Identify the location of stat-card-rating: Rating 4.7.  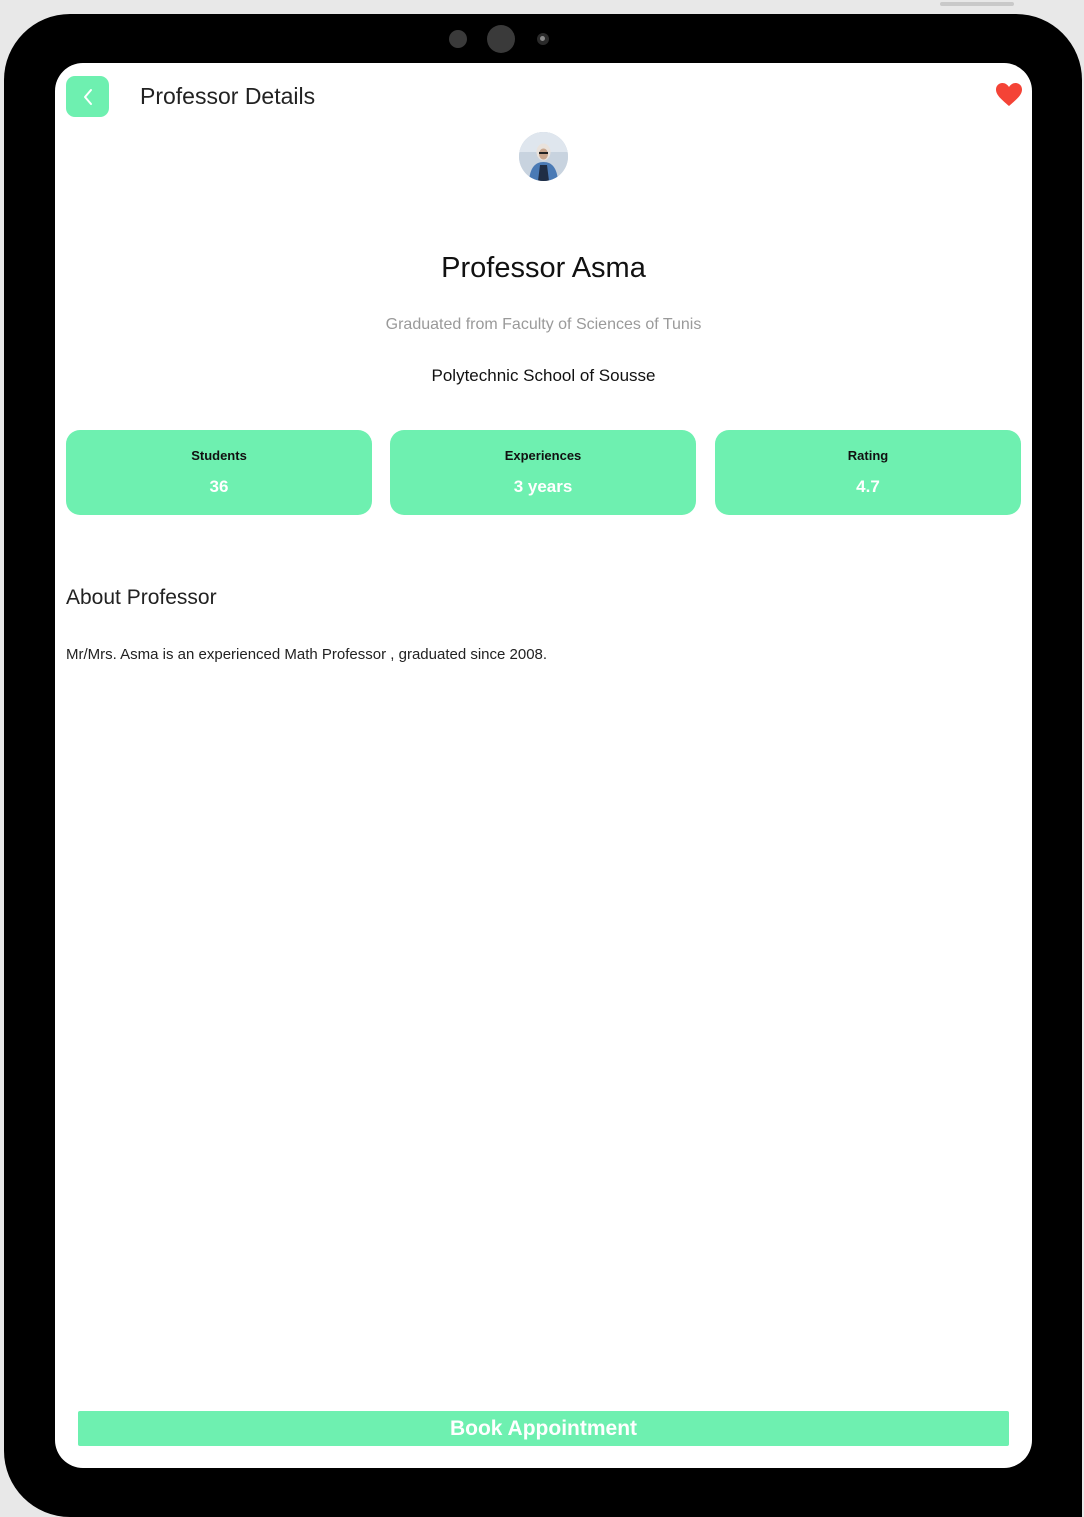
(868, 472).